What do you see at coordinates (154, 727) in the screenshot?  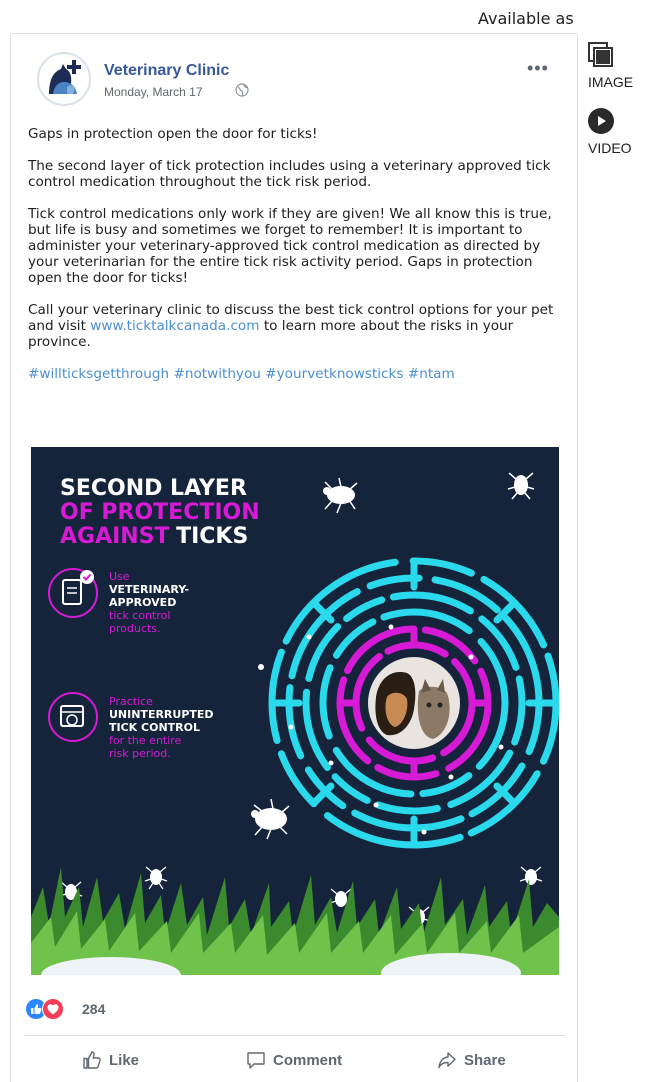 I see `item2-bold2: TICK CONTROL` at bounding box center [154, 727].